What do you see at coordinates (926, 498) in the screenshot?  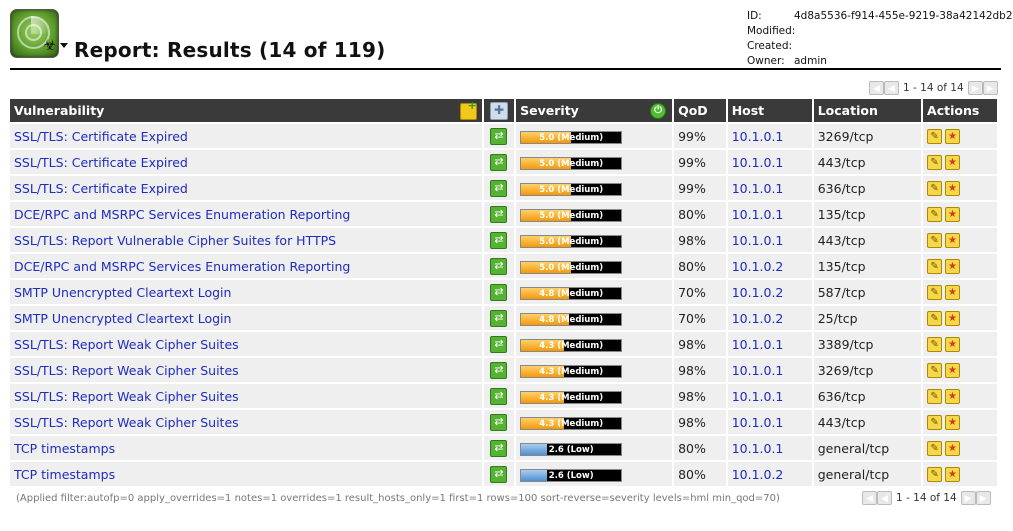 I see `pager-text: 1 - 14 of 14` at bounding box center [926, 498].